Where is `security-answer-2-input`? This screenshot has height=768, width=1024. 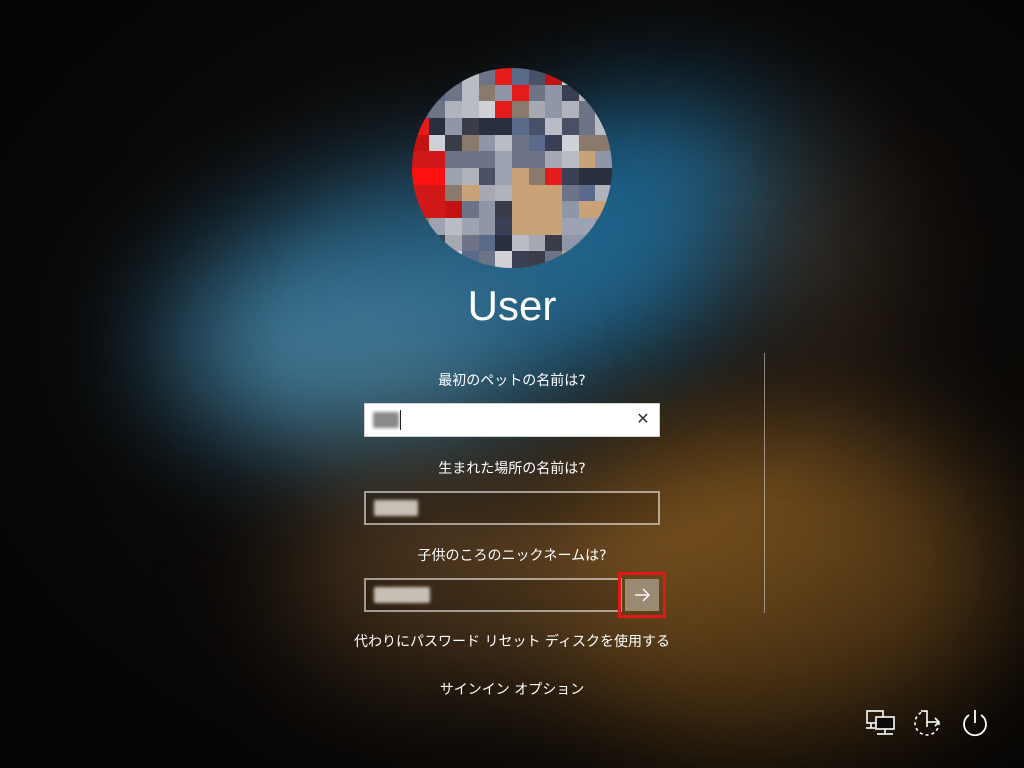 security-answer-2-input is located at coordinates (512, 508).